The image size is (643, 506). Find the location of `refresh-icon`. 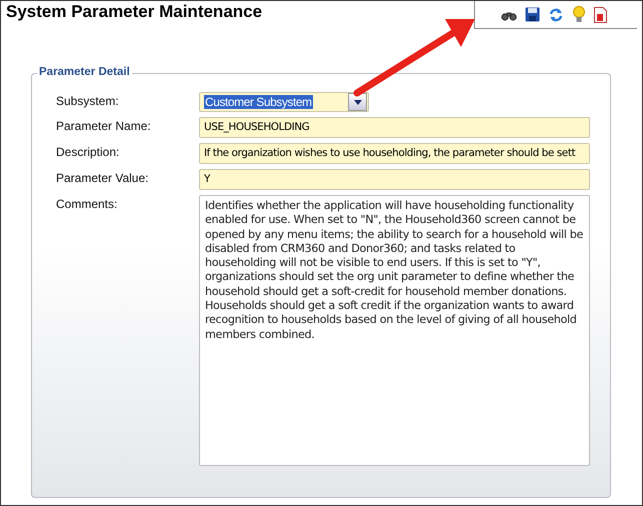

refresh-icon is located at coordinates (556, 14).